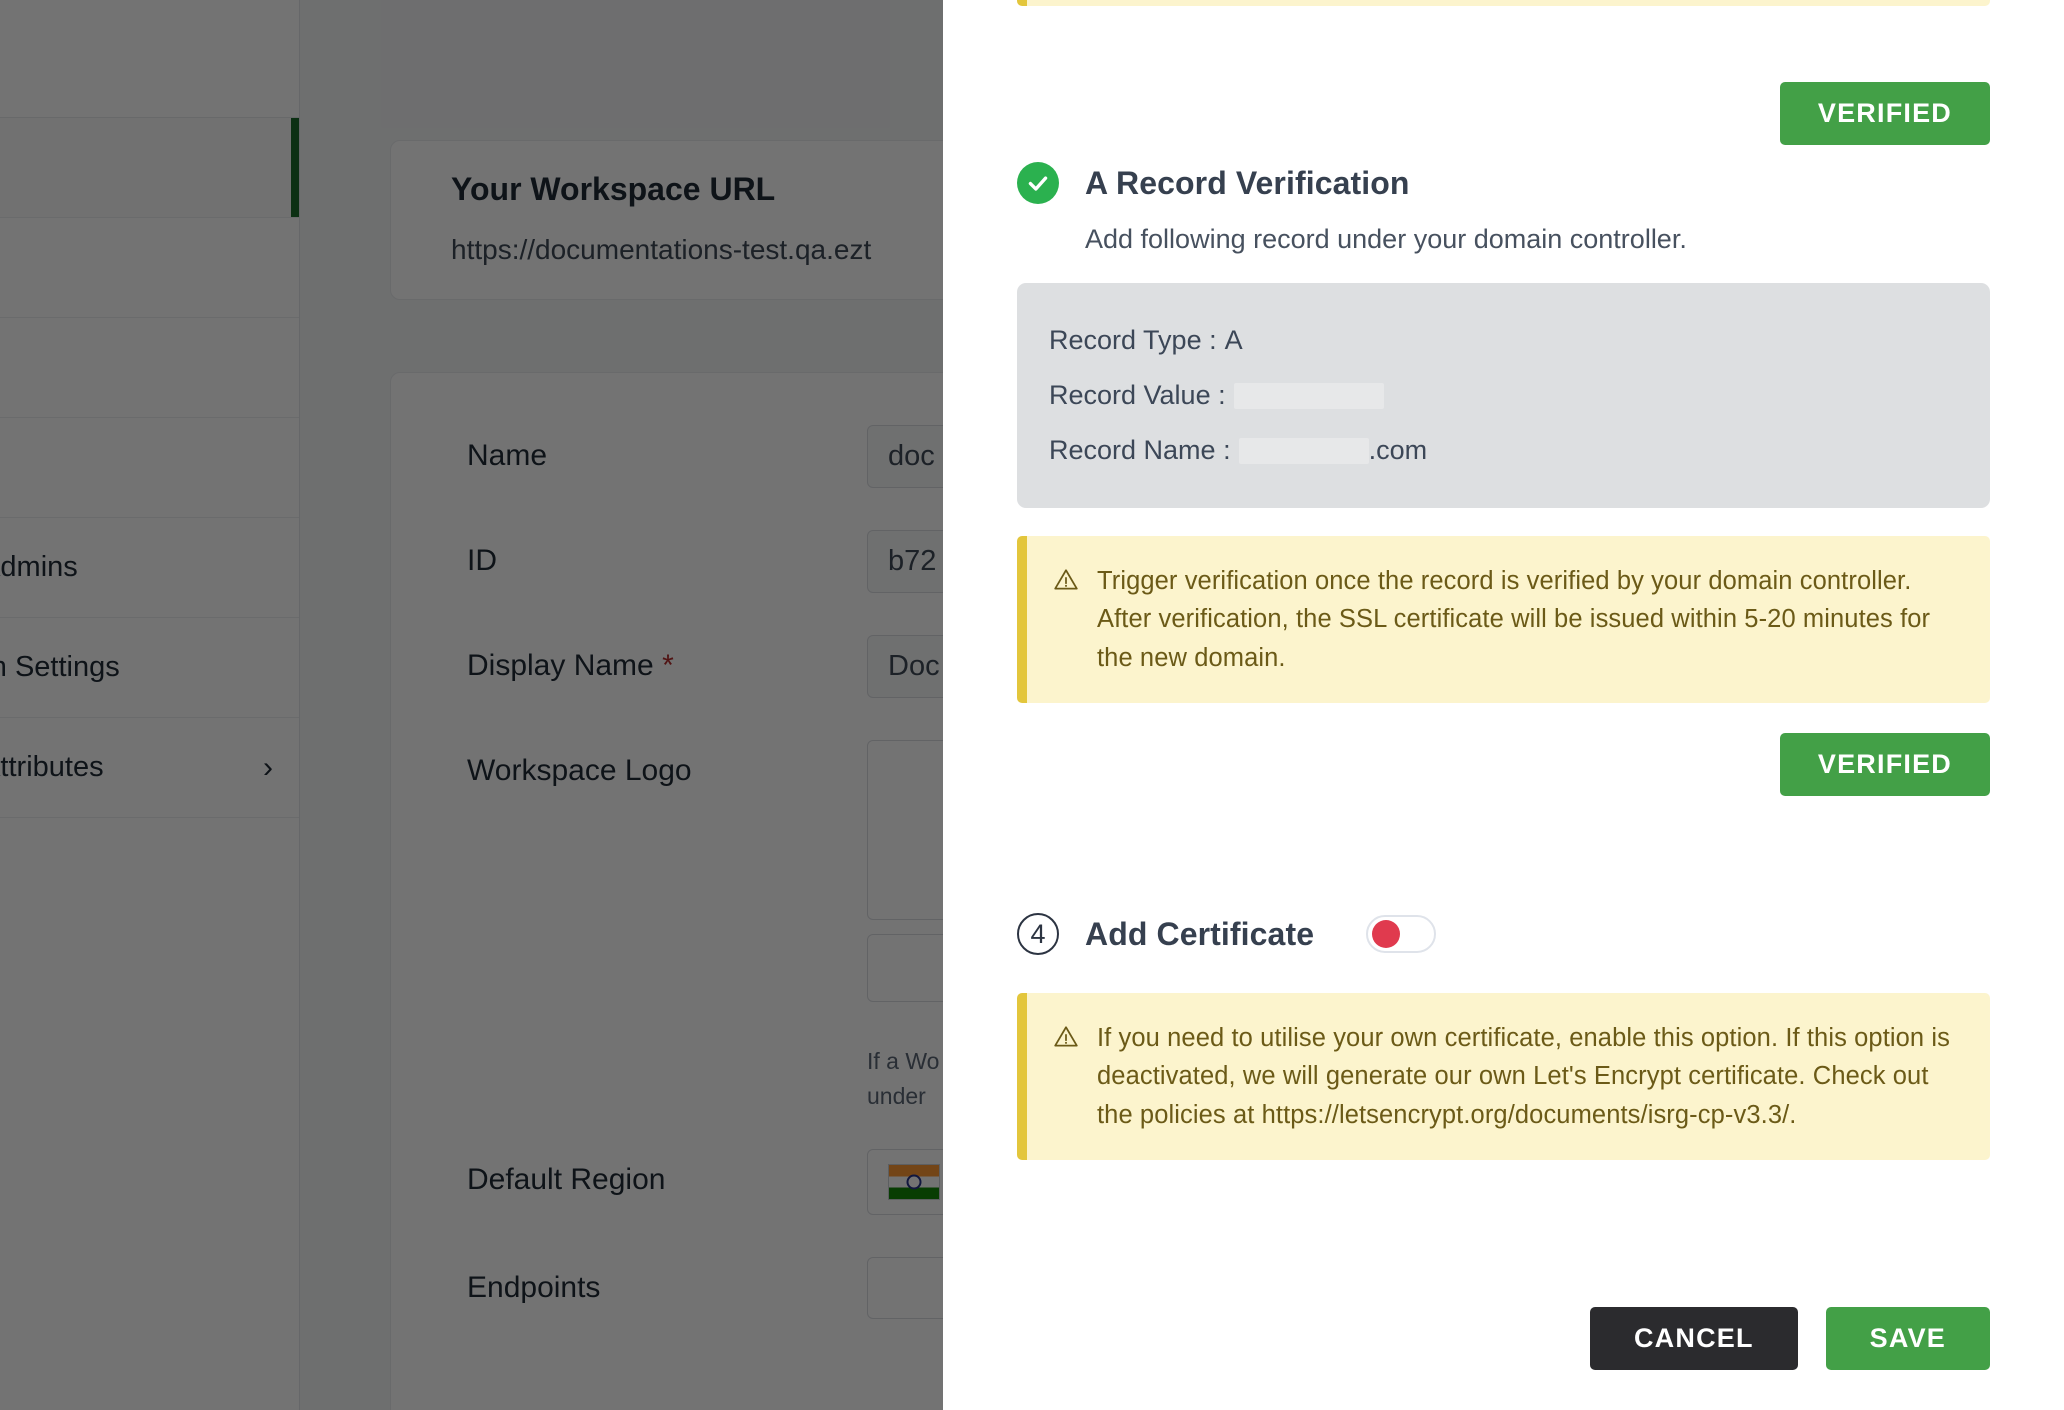 This screenshot has width=2064, height=1410. I want to click on record-name-suffix: .com, so click(1398, 450).